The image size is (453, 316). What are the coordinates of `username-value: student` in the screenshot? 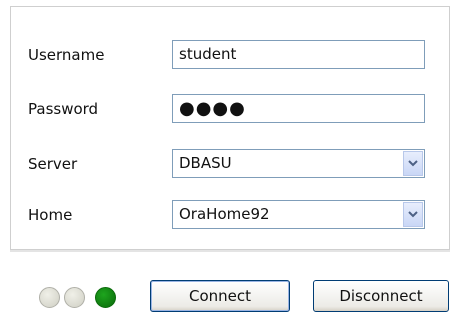 It's located at (208, 54).